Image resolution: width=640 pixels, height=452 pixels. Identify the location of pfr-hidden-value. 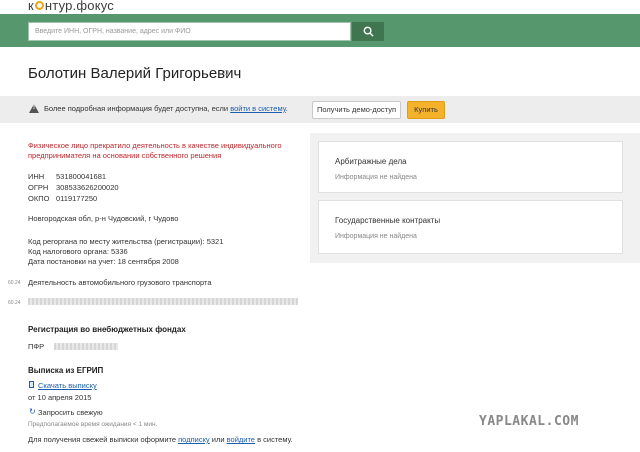
(86, 346).